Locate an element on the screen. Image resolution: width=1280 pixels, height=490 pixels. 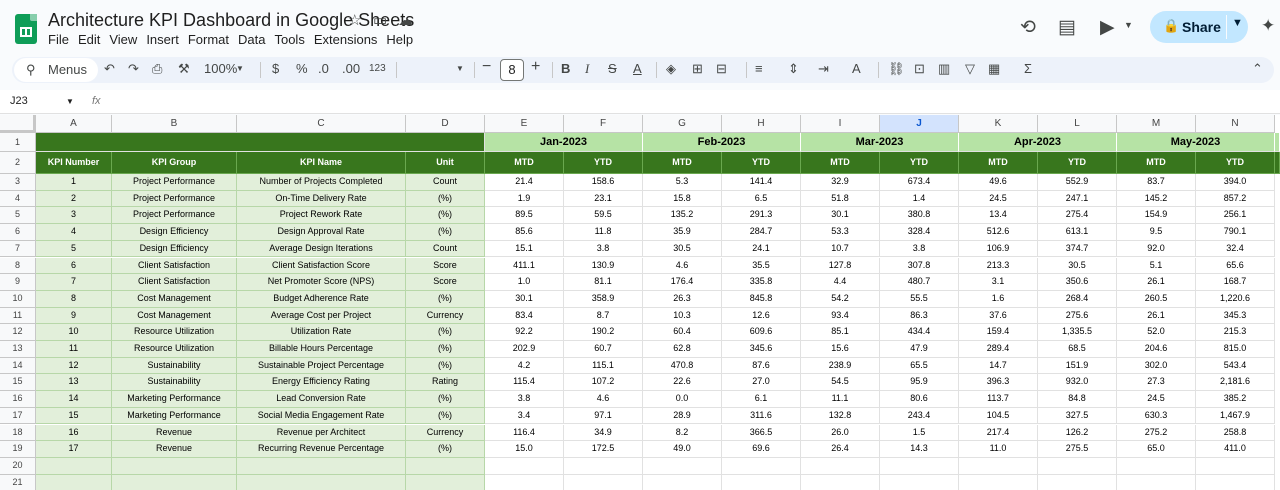
menu-file: File is located at coordinates (58, 39).